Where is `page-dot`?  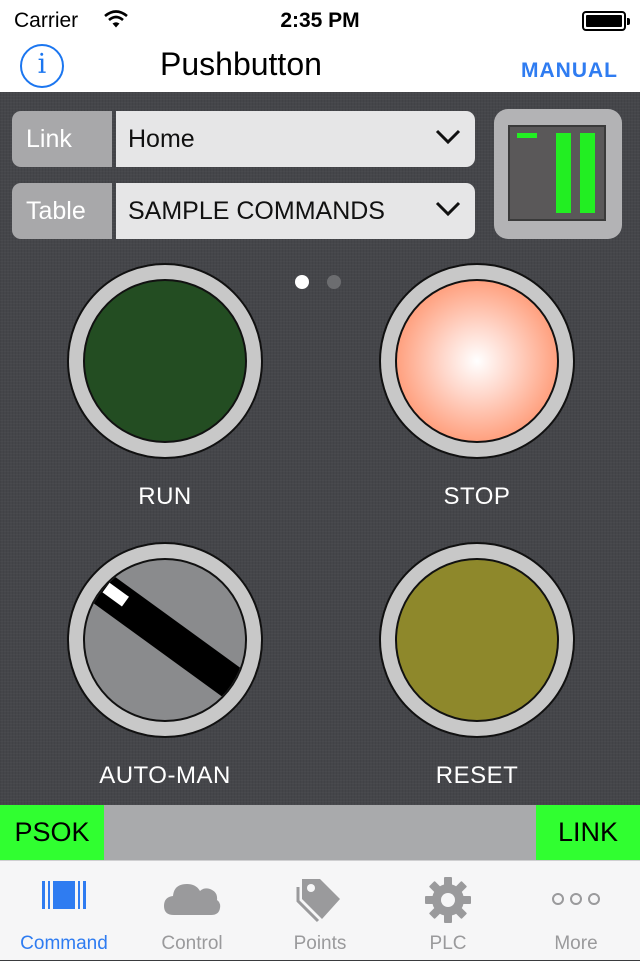
page-dot is located at coordinates (334, 282).